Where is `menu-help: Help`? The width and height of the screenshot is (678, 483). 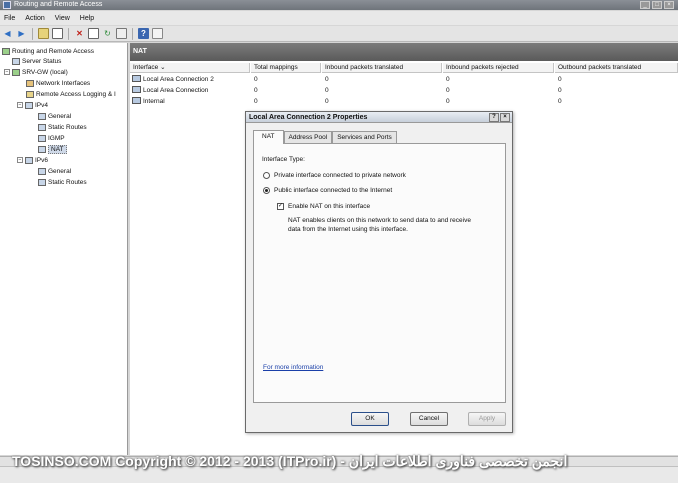 menu-help: Help is located at coordinates (87, 18).